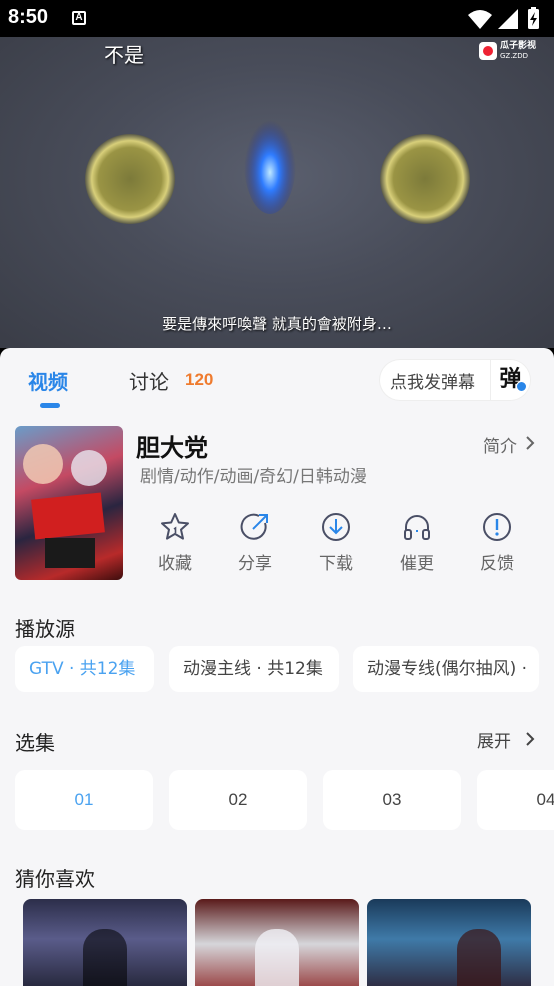 This screenshot has height=986, width=554. What do you see at coordinates (417, 527) in the screenshot?
I see `headphones-icon` at bounding box center [417, 527].